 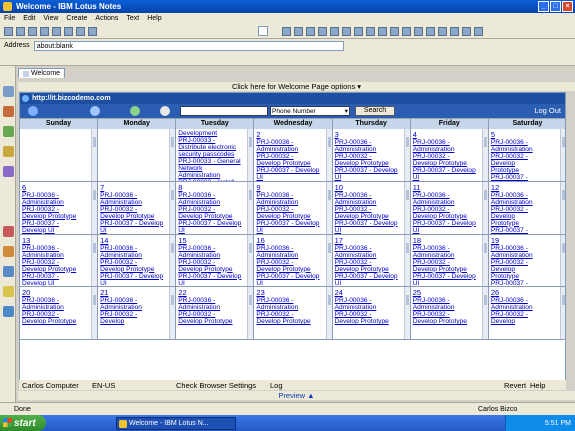 What do you see at coordinates (42, 73) in the screenshot?
I see `tab-welcome: Welcome` at bounding box center [42, 73].